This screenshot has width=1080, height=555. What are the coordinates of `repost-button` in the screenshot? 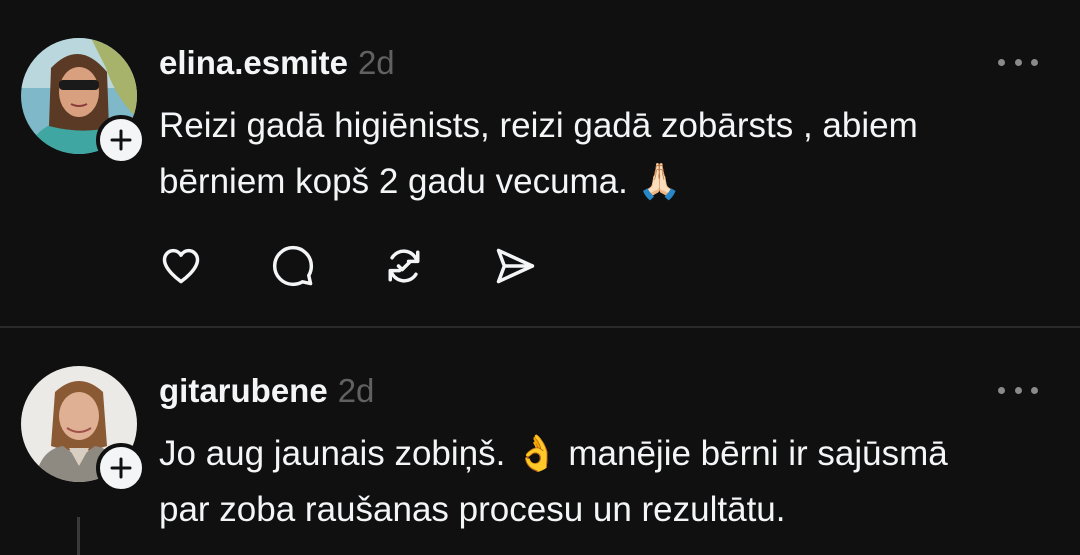 It's located at (404, 266).